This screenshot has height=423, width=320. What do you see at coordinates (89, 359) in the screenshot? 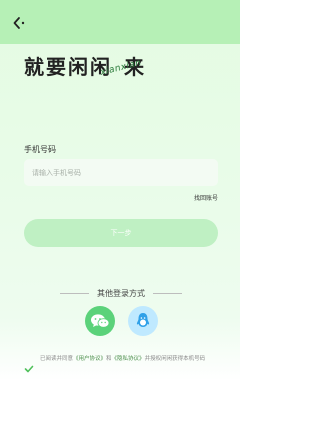
I see `user-agreement-link: 《用户协议》` at bounding box center [89, 359].